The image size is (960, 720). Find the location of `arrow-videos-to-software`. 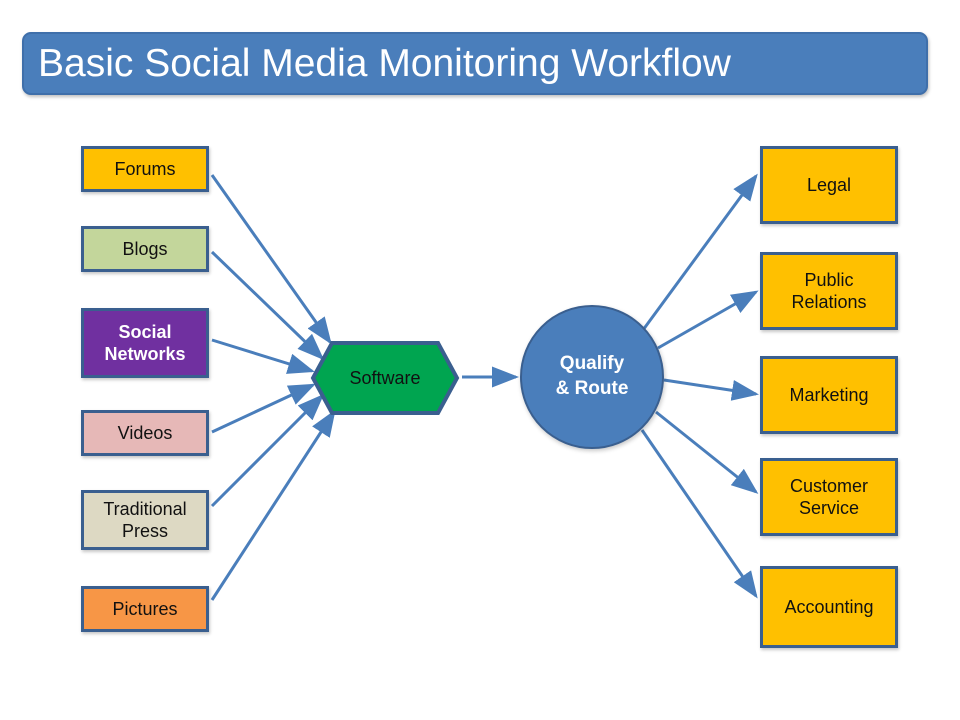

arrow-videos-to-software is located at coordinates (263, 408).